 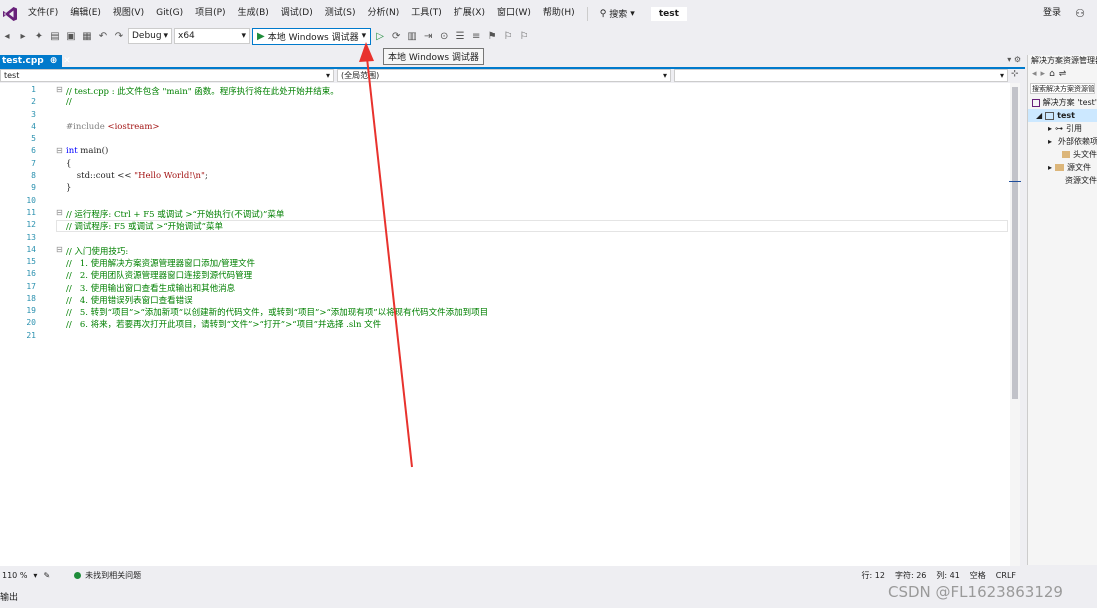 I want to click on menu-build: 生成(B), so click(x=253, y=13).